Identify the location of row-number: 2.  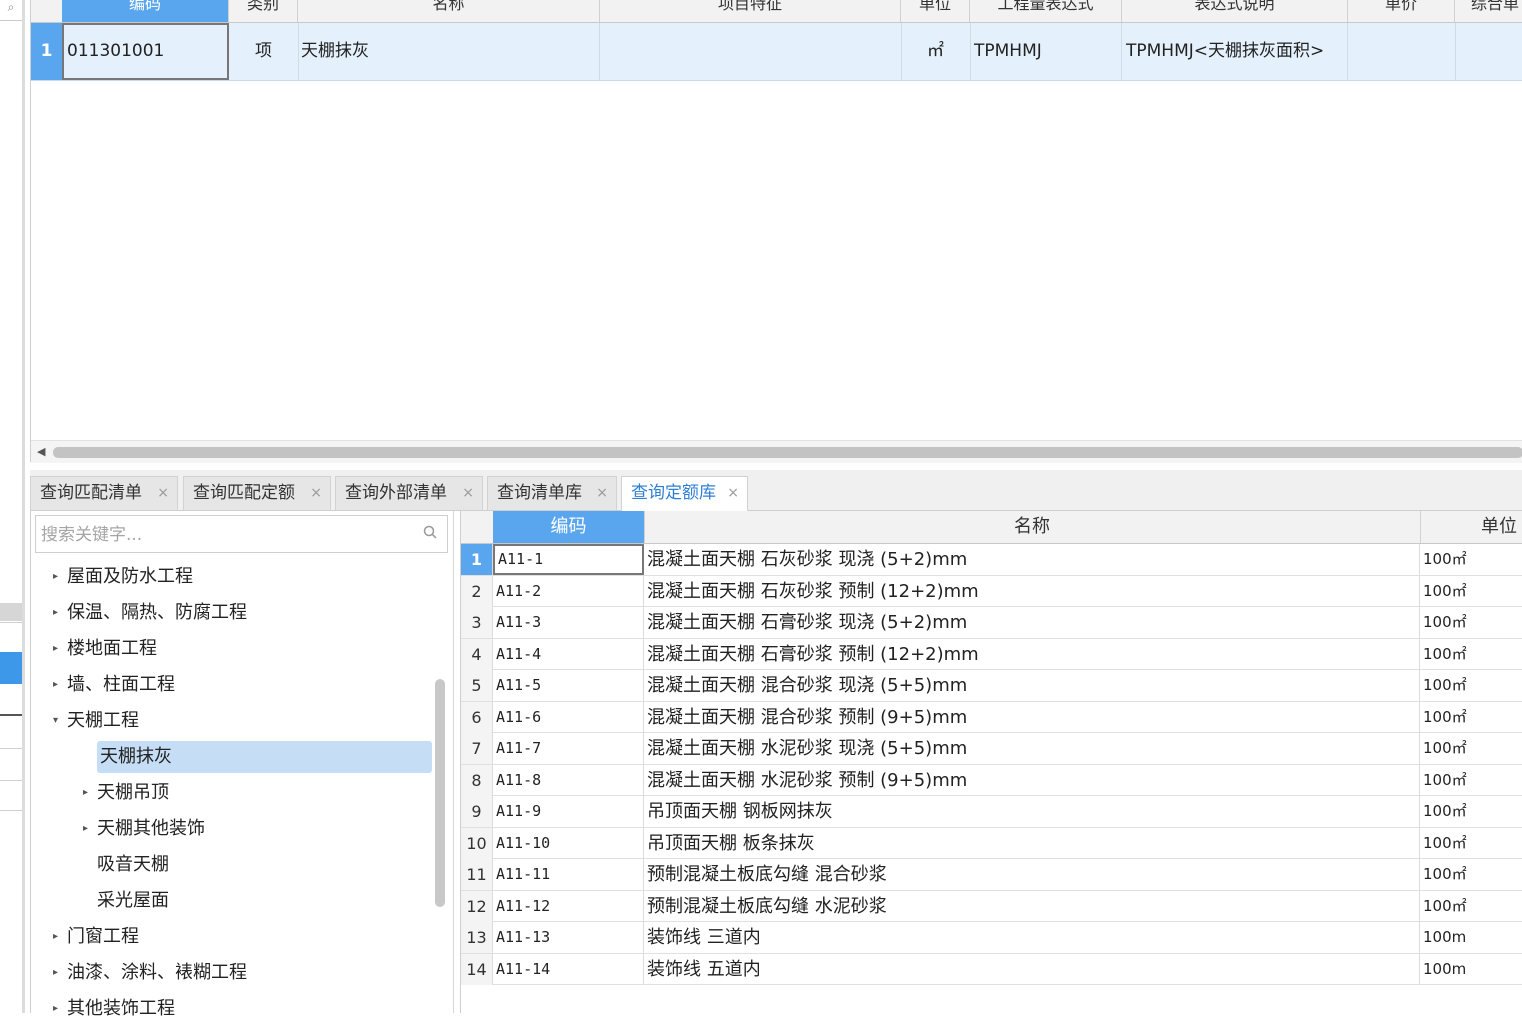
(477, 591).